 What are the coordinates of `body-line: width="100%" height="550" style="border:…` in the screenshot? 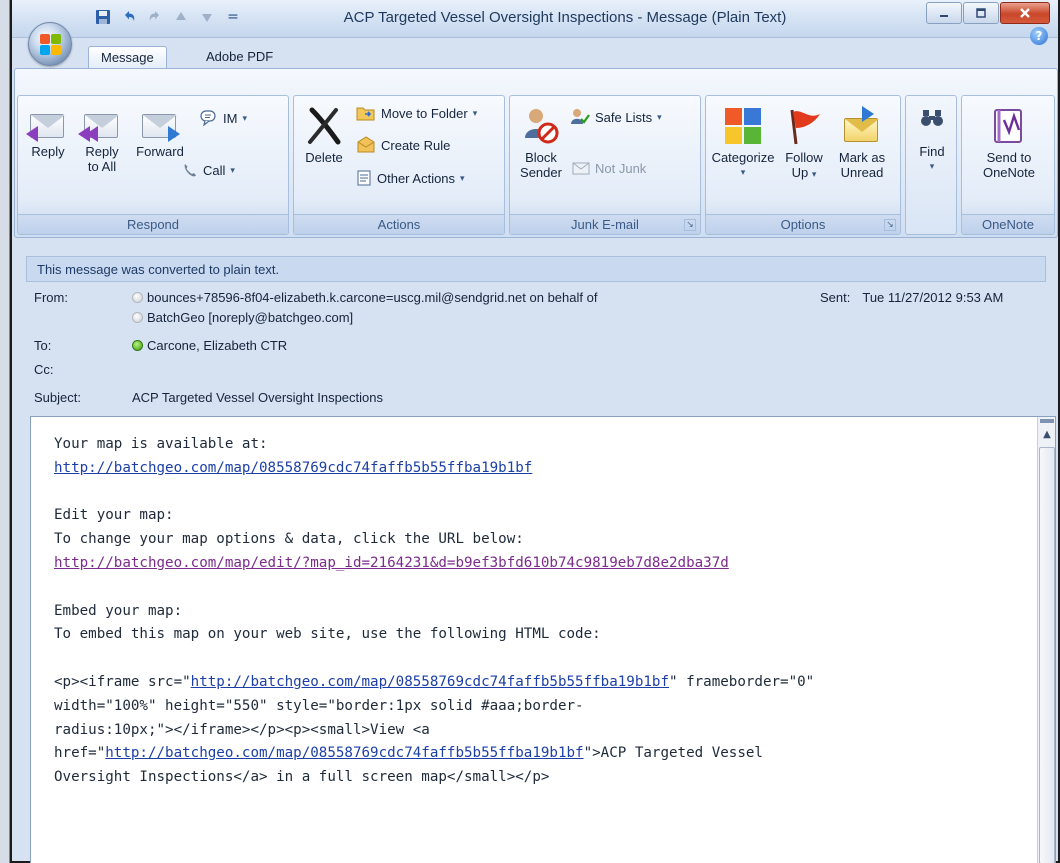 It's located at (319, 705).